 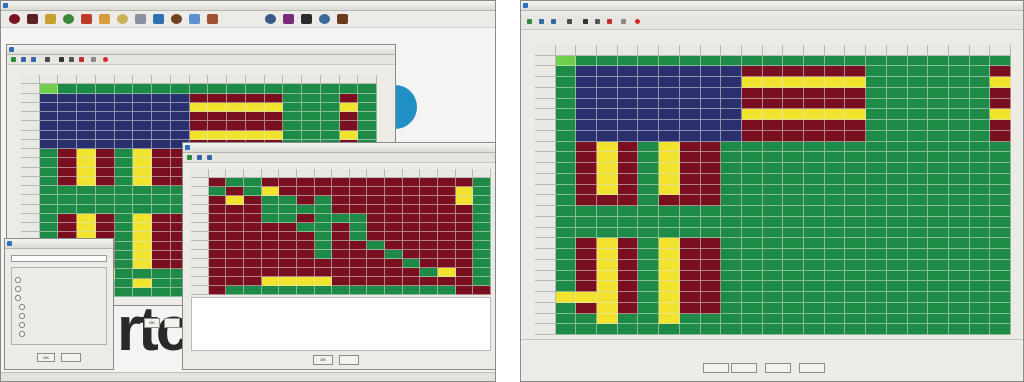 I want to click on matrix-cancel-button, so click(x=172, y=323).